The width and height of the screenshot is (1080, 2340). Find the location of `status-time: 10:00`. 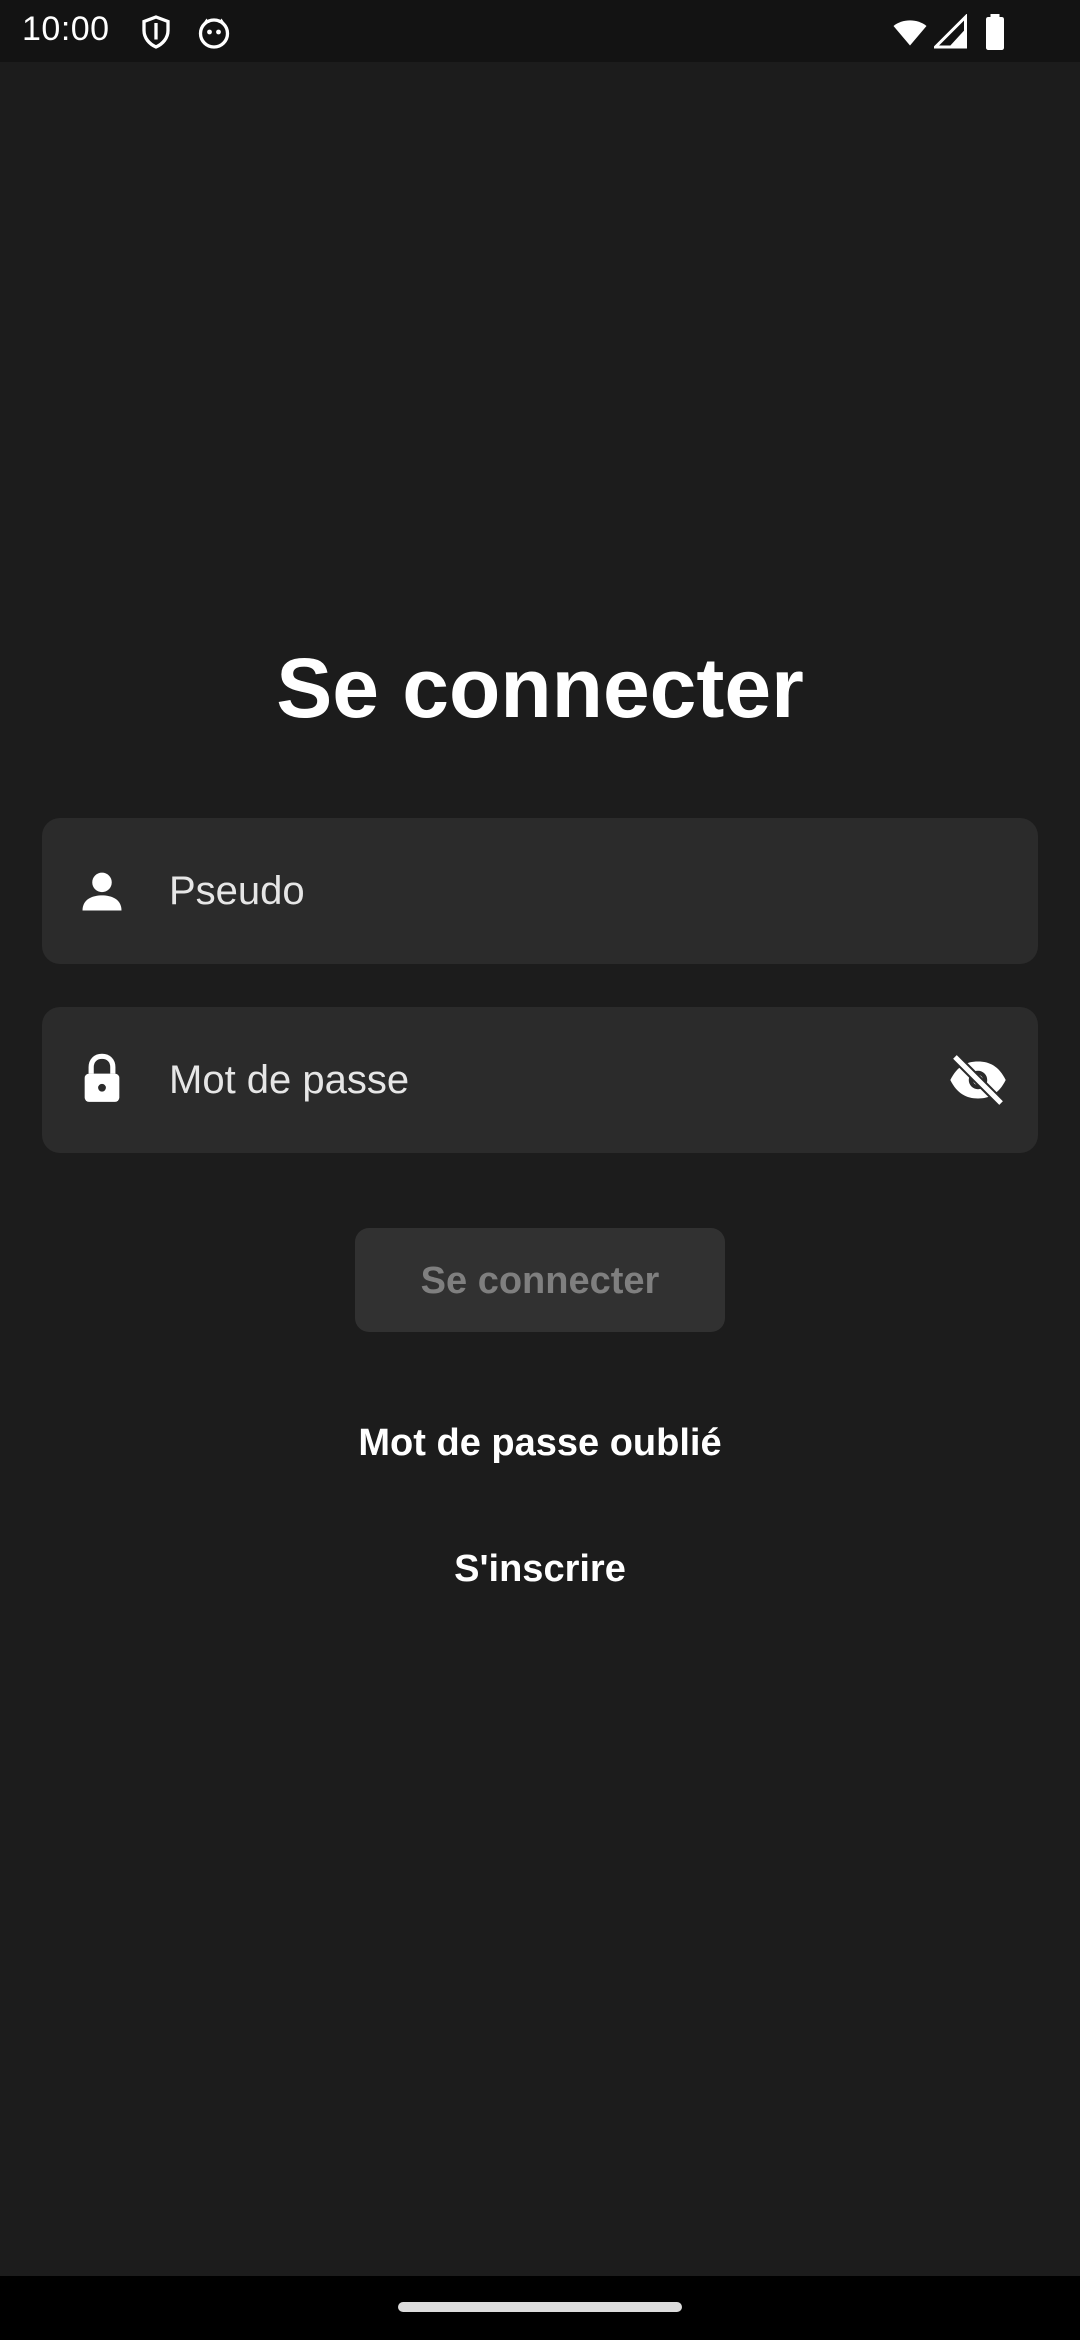

status-time: 10:00 is located at coordinates (66, 29).